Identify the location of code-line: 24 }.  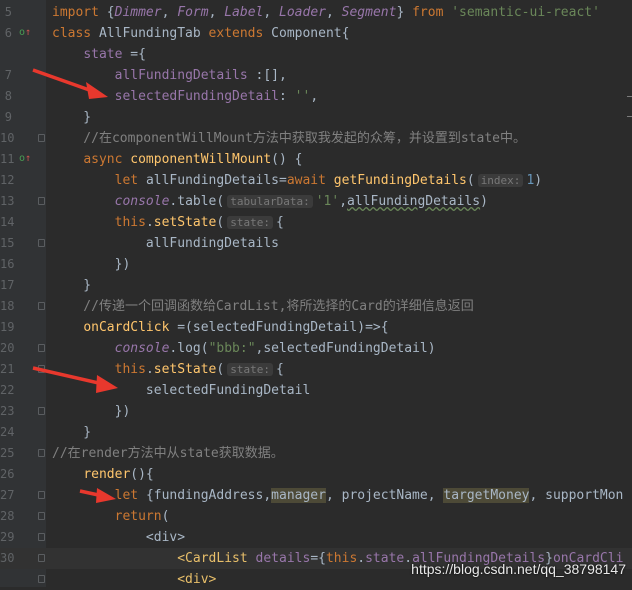
(316, 432).